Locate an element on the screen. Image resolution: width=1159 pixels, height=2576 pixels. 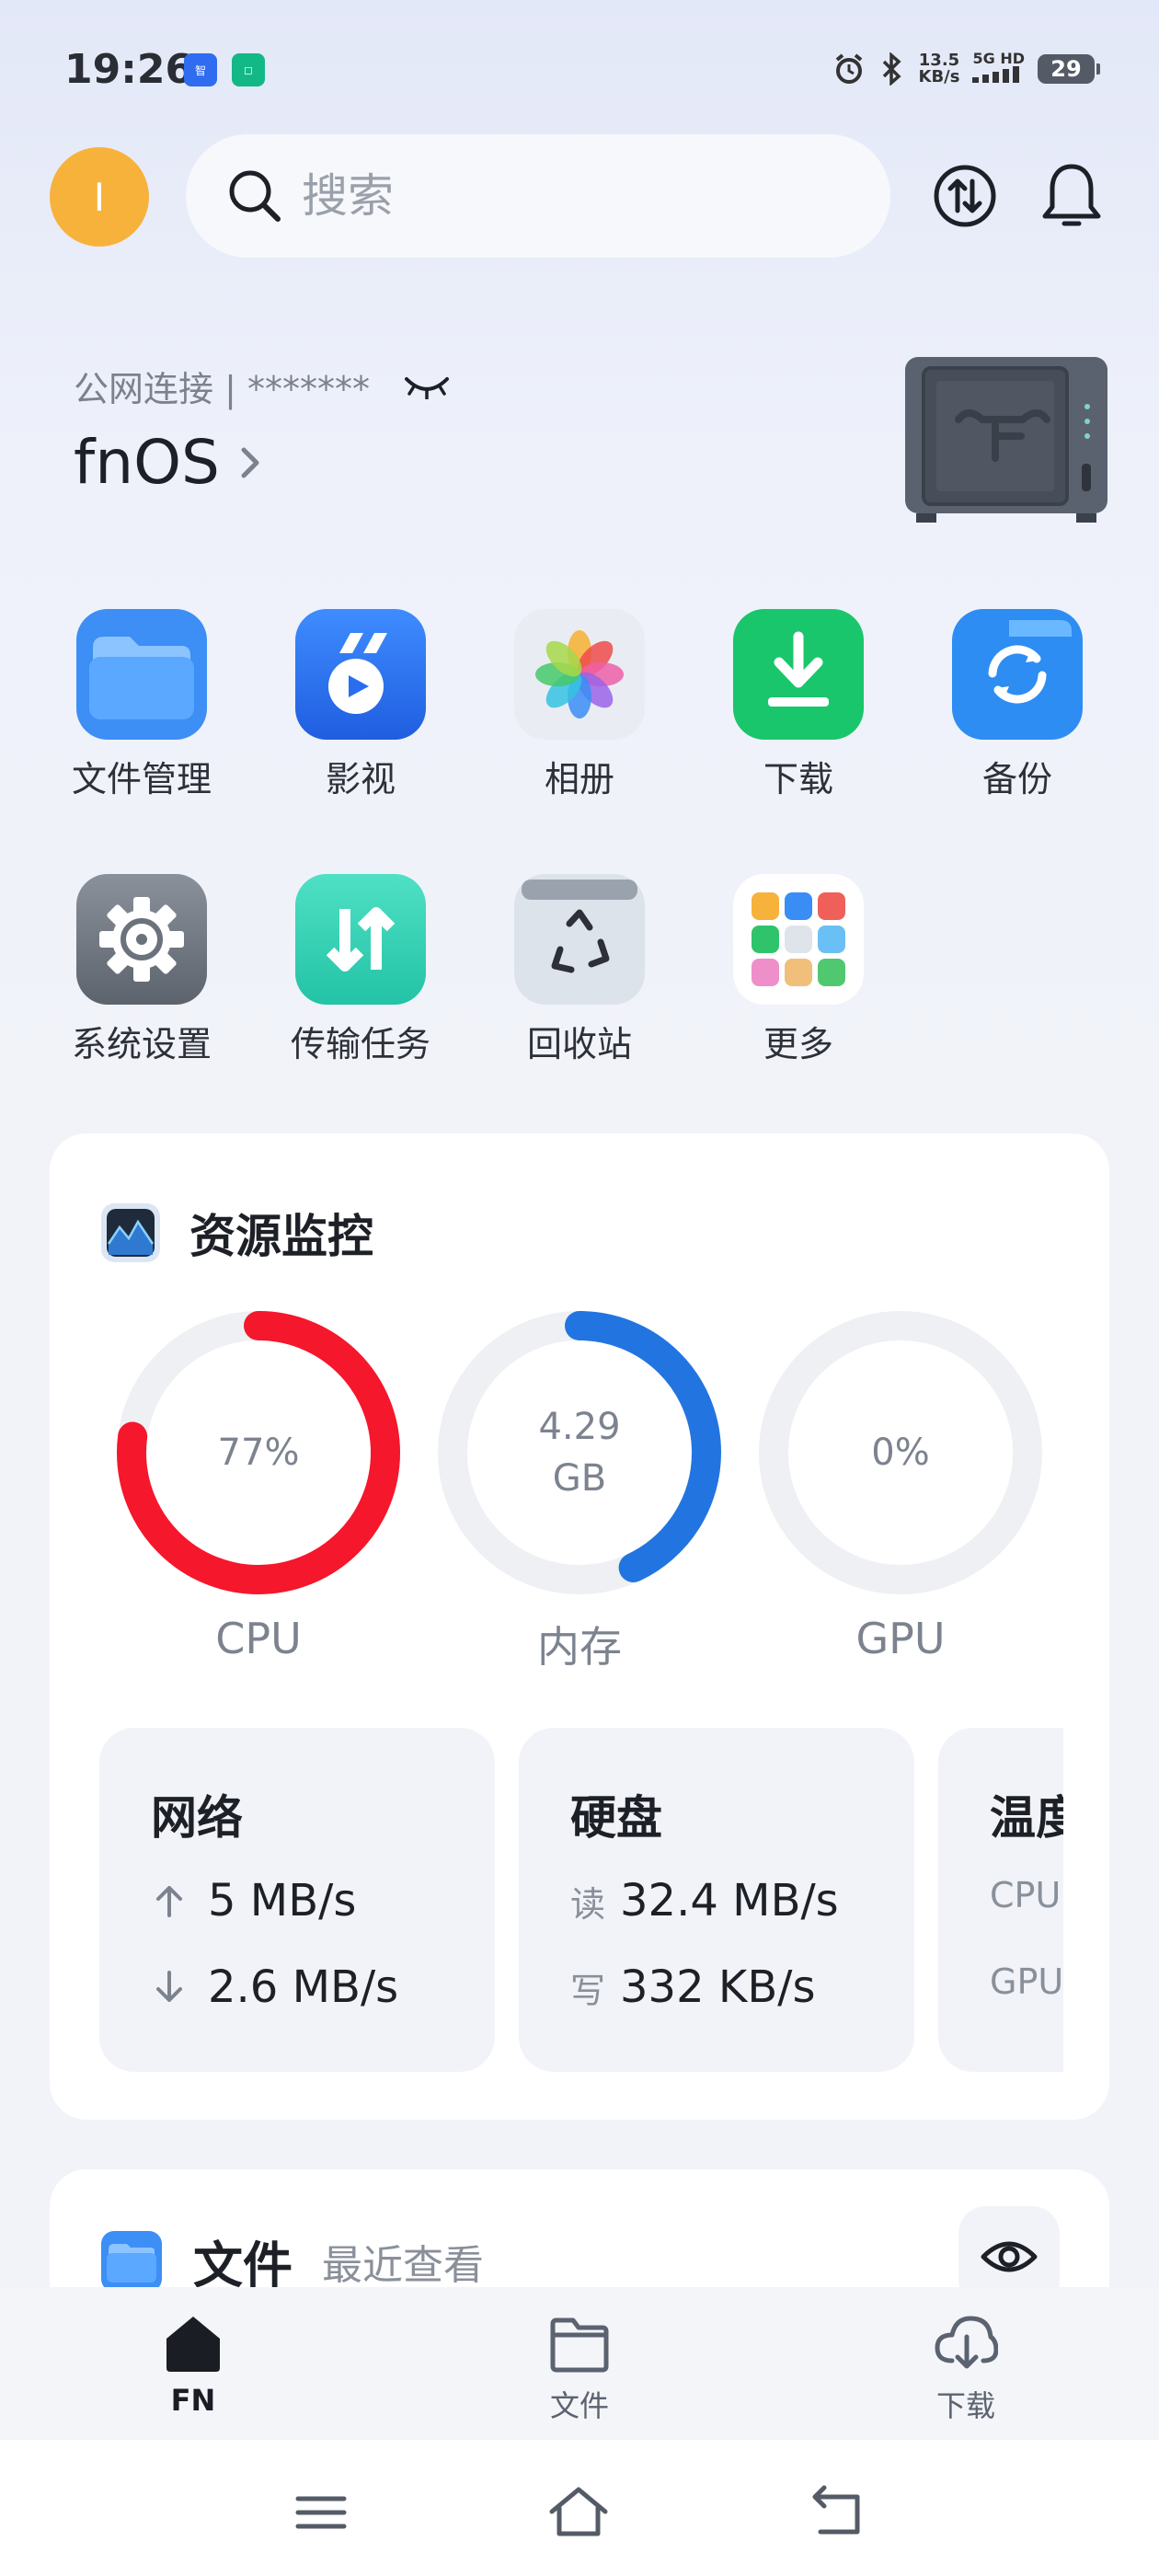
read-speed: 32.4 MB/s is located at coordinates (729, 1901).